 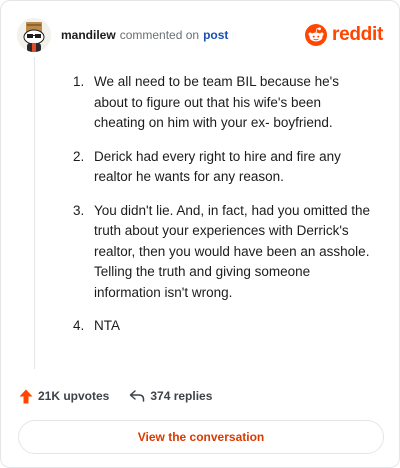 What do you see at coordinates (79, 156) in the screenshot?
I see `list-item-number: 2.` at bounding box center [79, 156].